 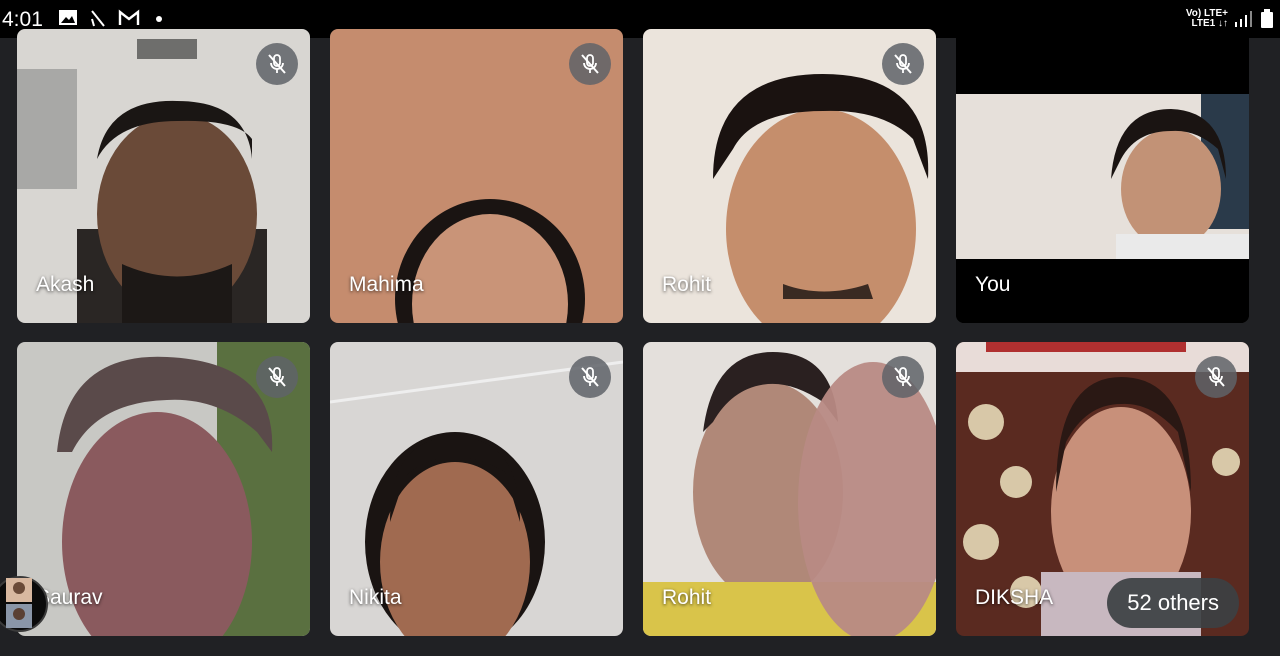 What do you see at coordinates (129, 17) in the screenshot?
I see `gmail-icon` at bounding box center [129, 17].